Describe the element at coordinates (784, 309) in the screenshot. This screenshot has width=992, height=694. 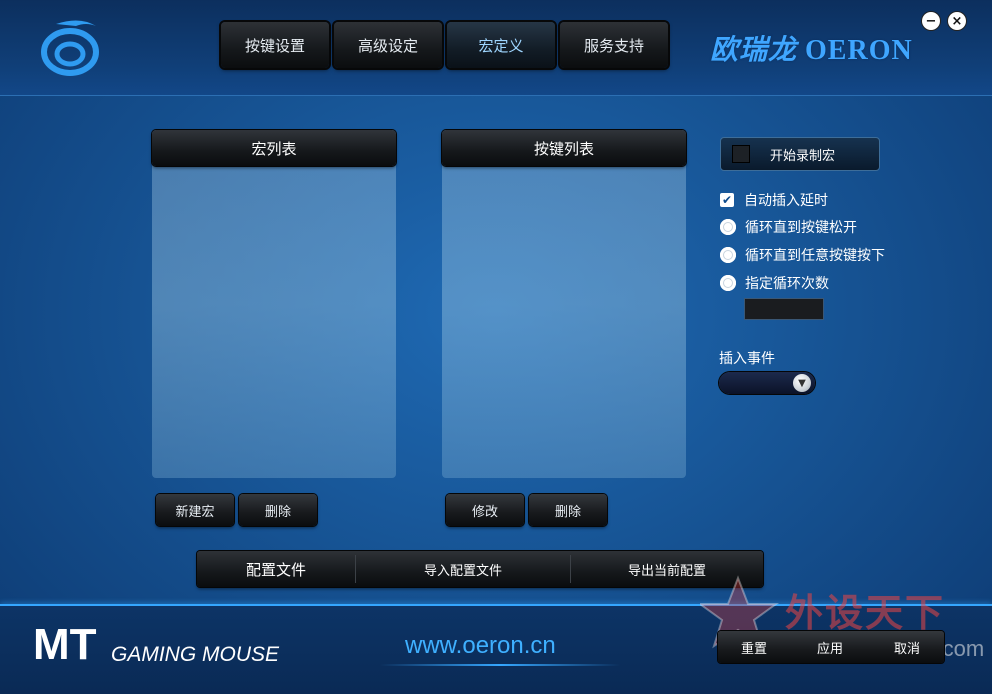
I see `loop-count-input` at that location.